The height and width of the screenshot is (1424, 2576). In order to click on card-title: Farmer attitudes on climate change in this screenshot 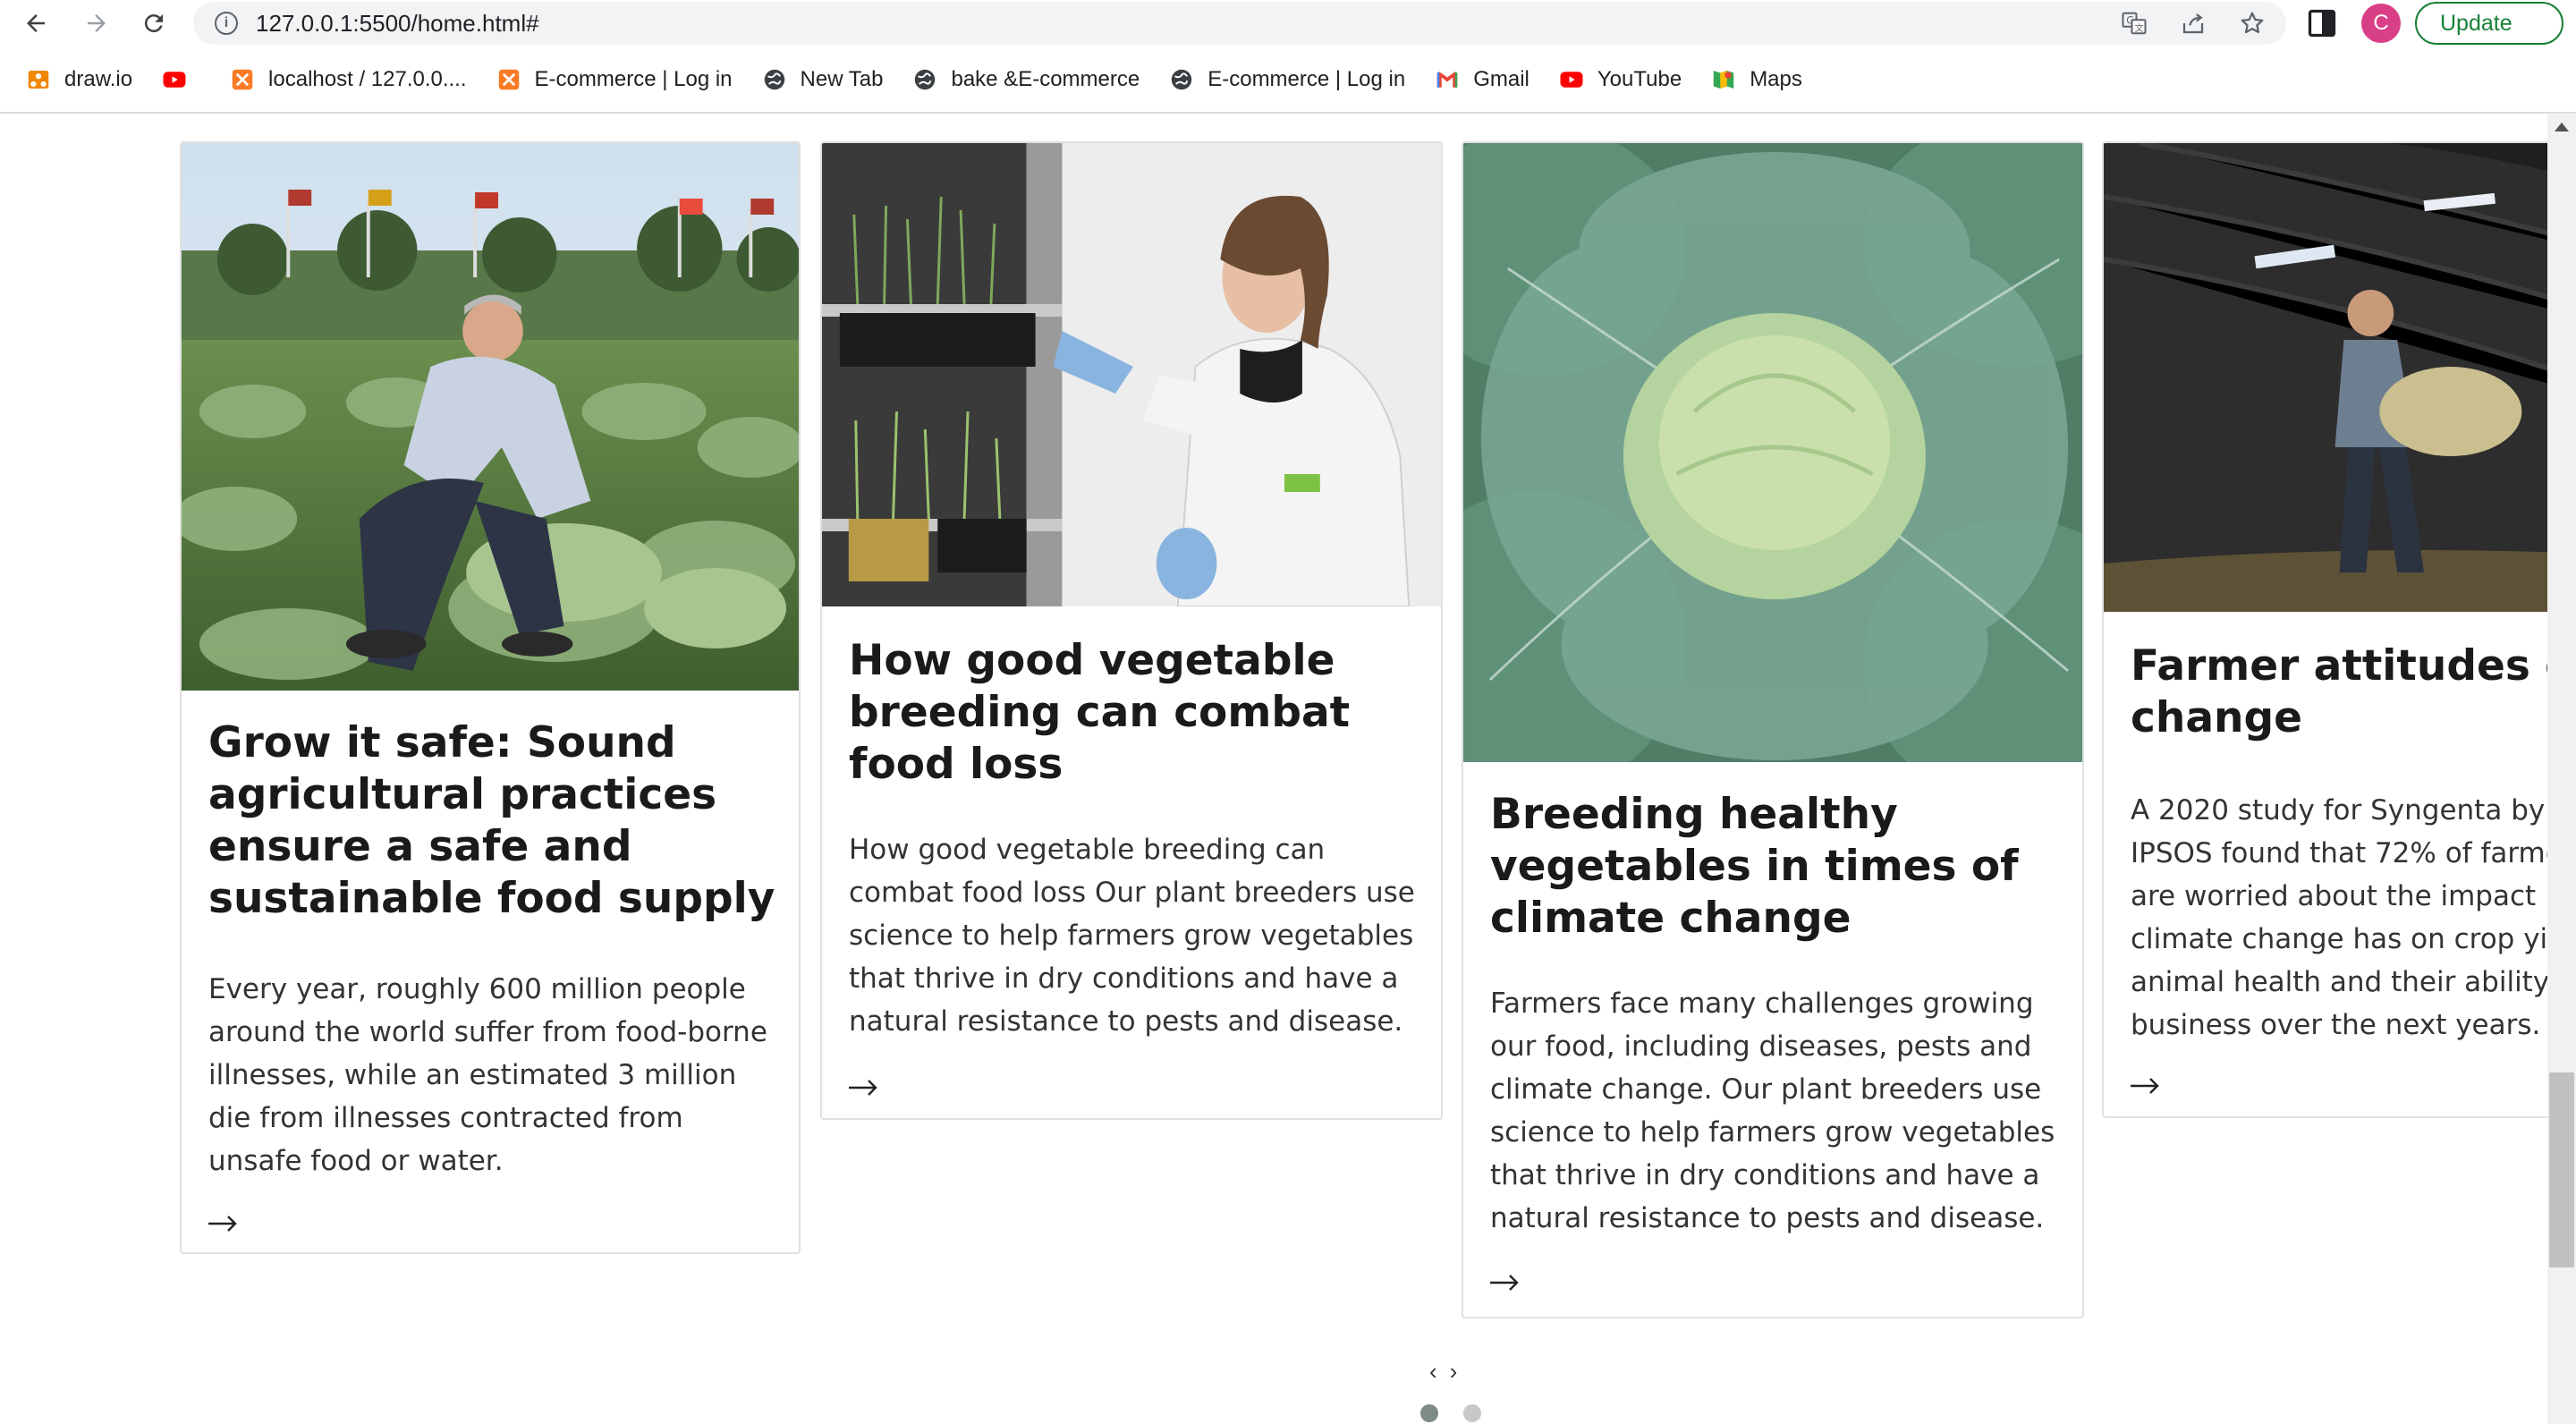, I will do `click(2339, 691)`.